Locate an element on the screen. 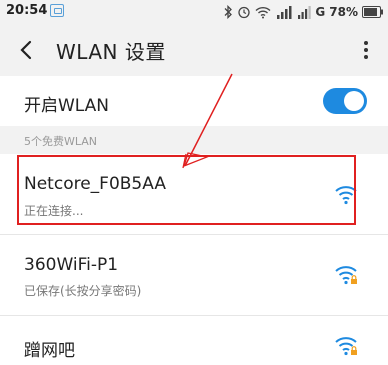 Image resolution: width=388 pixels, height=365 pixels. notification-icon is located at coordinates (57, 10).